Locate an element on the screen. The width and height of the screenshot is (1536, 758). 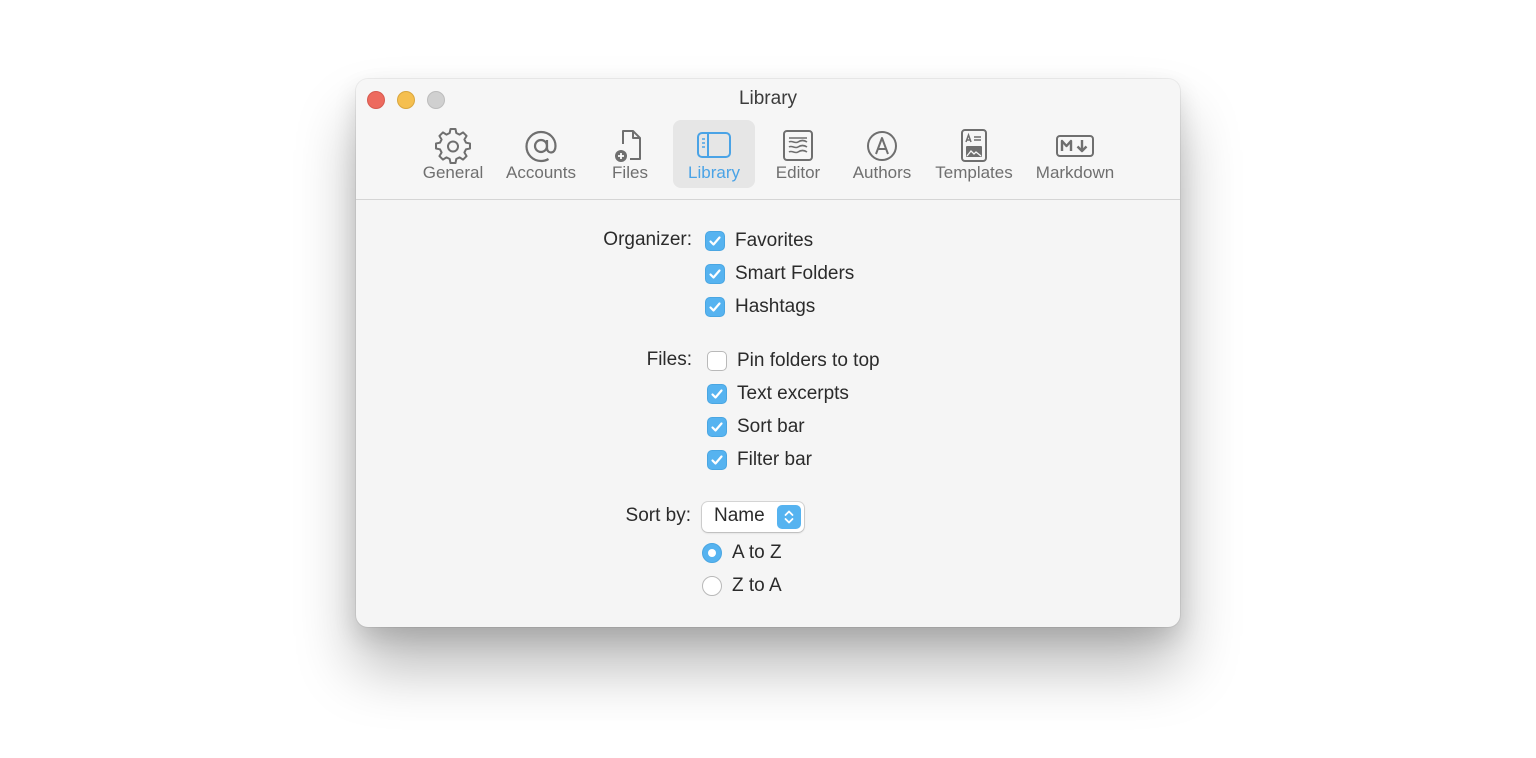
sort-by-value: Name is located at coordinates (739, 515).